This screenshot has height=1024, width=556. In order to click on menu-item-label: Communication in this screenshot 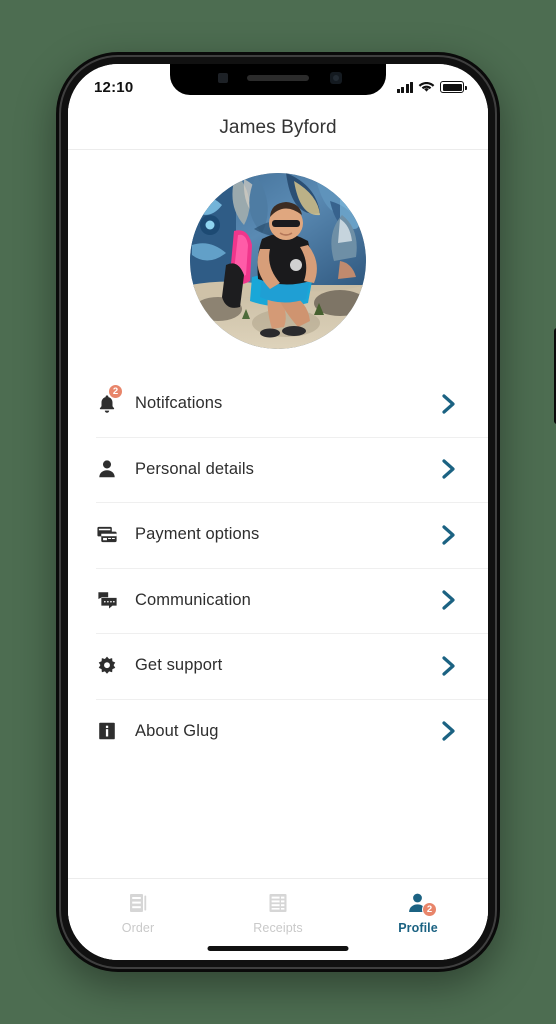, I will do `click(193, 599)`.